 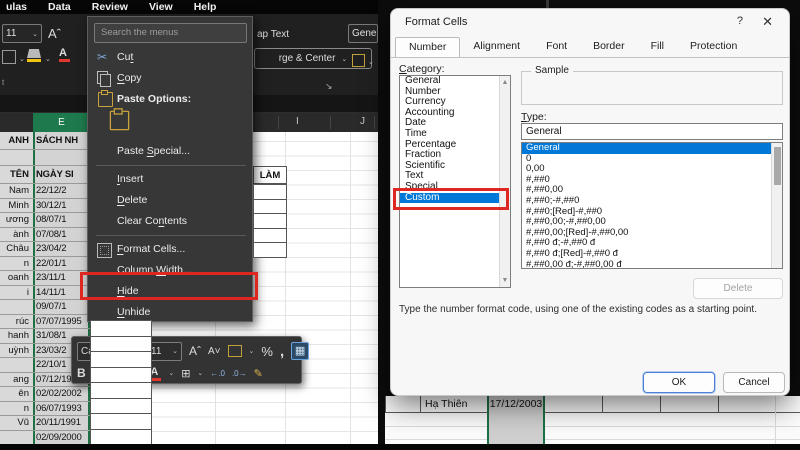 What do you see at coordinates (777, 166) in the screenshot?
I see `scrollbar-thumb` at bounding box center [777, 166].